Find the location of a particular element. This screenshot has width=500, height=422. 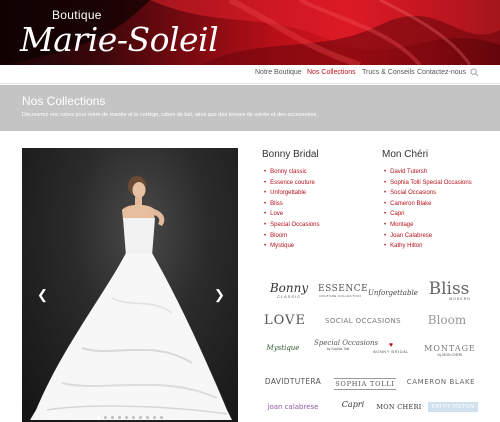

brand-link: • Bonny classic is located at coordinates (291, 174).